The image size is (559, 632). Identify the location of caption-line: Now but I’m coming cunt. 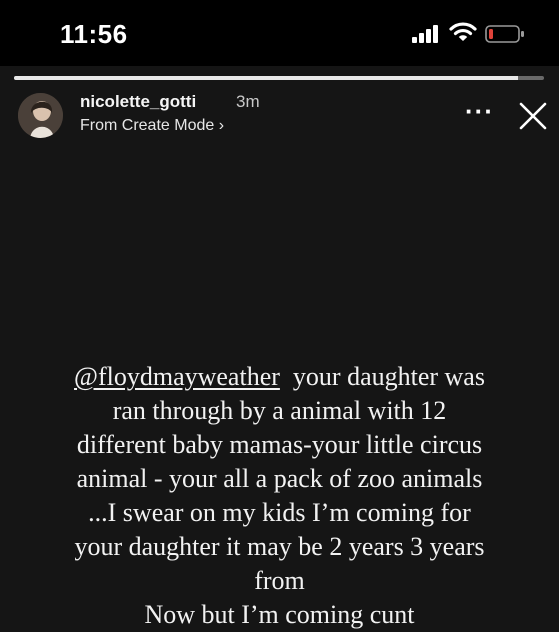
(279, 614).